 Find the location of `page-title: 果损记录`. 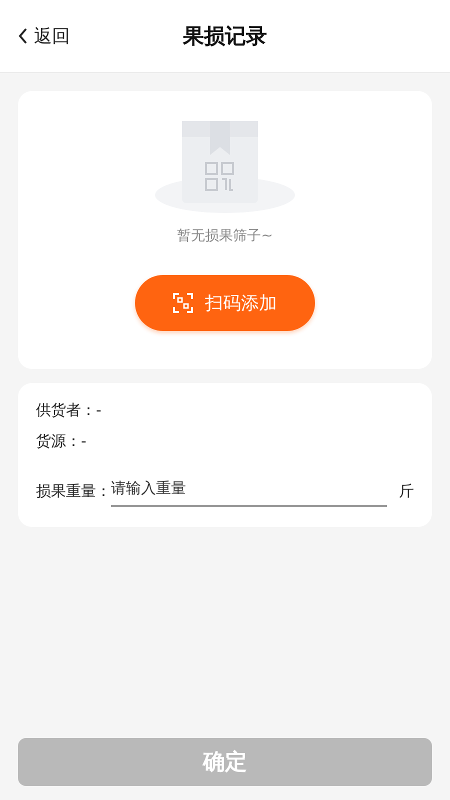

page-title: 果损记录 is located at coordinates (225, 36).